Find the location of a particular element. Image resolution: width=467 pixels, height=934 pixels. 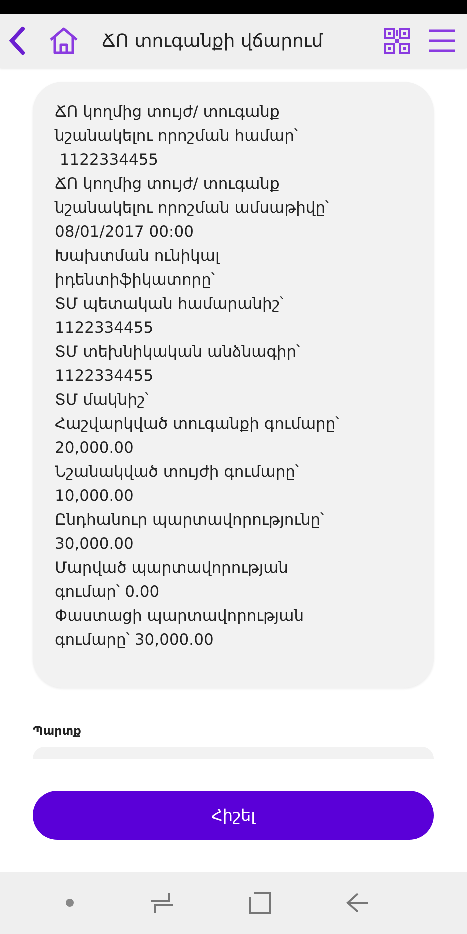

detail-text: Խախտման ունիկալ is located at coordinates (138, 256).